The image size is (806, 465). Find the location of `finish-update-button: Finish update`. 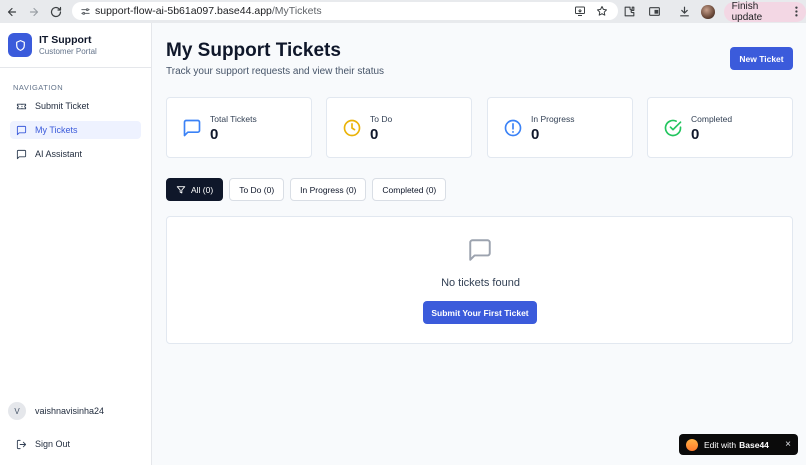

finish-update-button: Finish update is located at coordinates (764, 11).